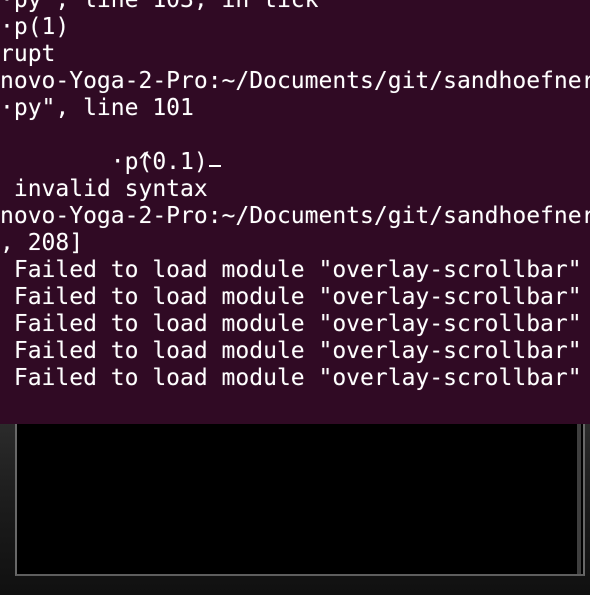  What do you see at coordinates (76, 162) in the screenshot?
I see `terminal-line: ^` at bounding box center [76, 162].